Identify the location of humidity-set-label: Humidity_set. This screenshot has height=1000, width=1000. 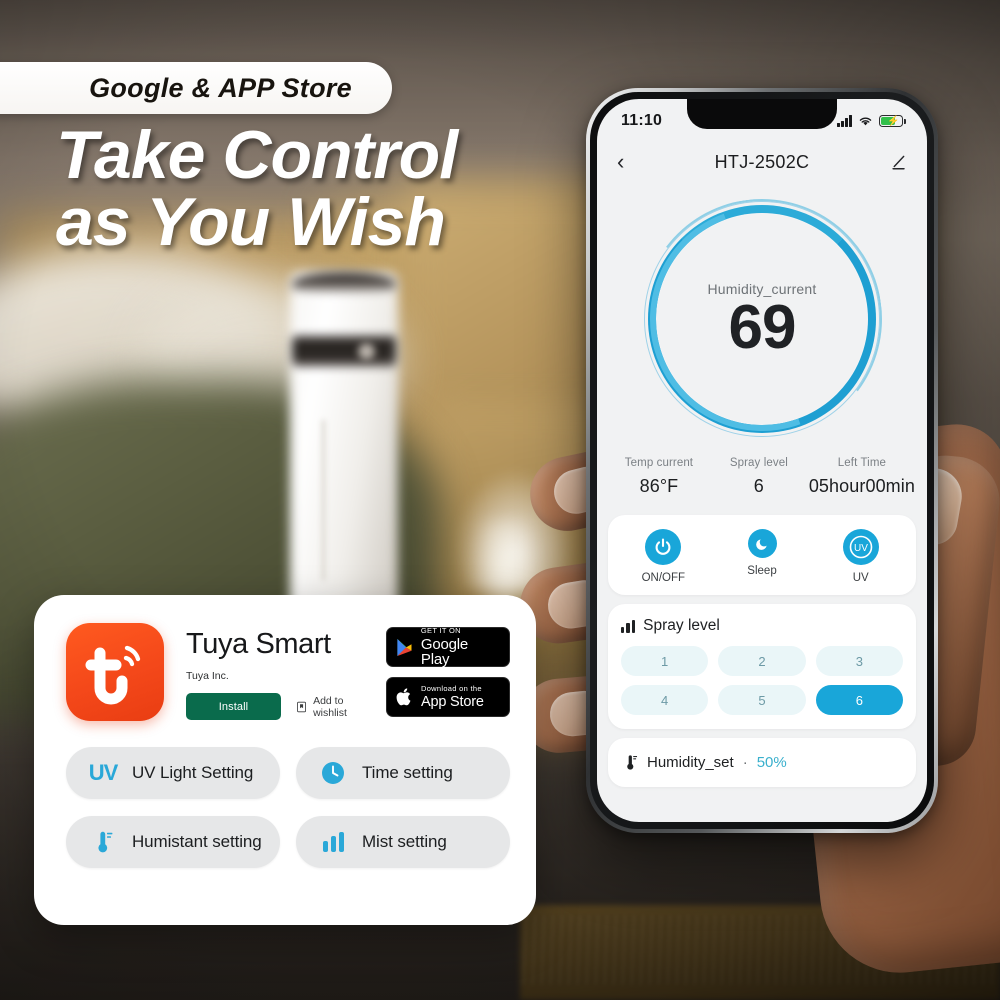
(690, 762).